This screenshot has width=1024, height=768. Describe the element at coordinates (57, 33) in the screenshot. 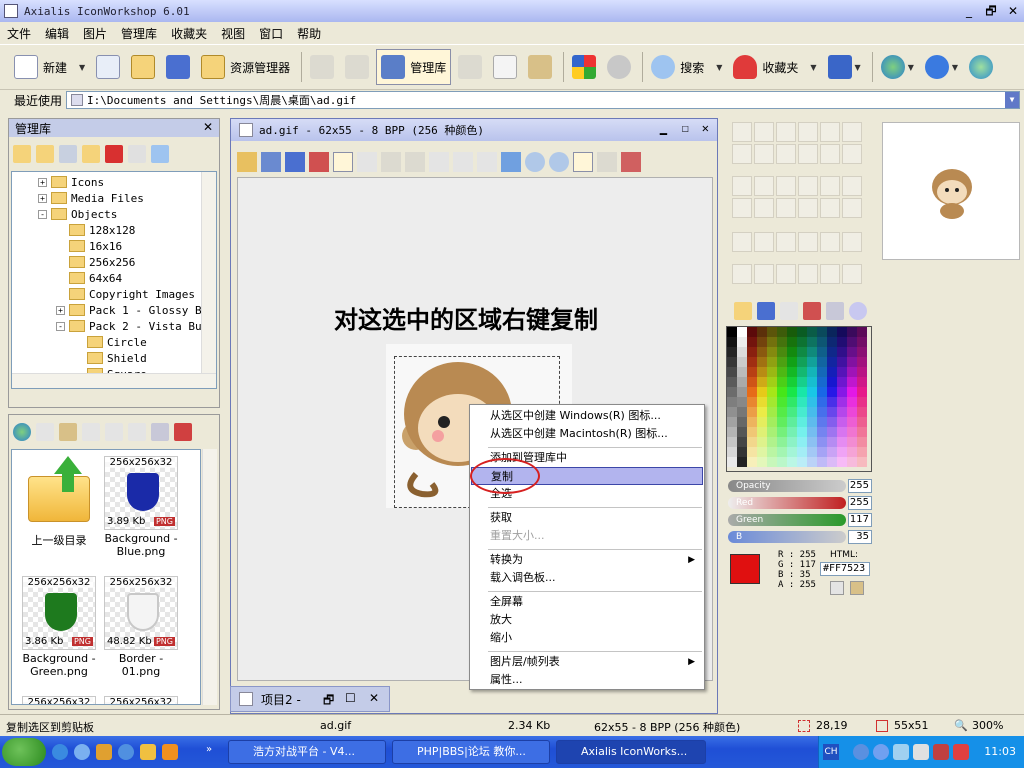

I see `menu-edit: 编辑` at that location.